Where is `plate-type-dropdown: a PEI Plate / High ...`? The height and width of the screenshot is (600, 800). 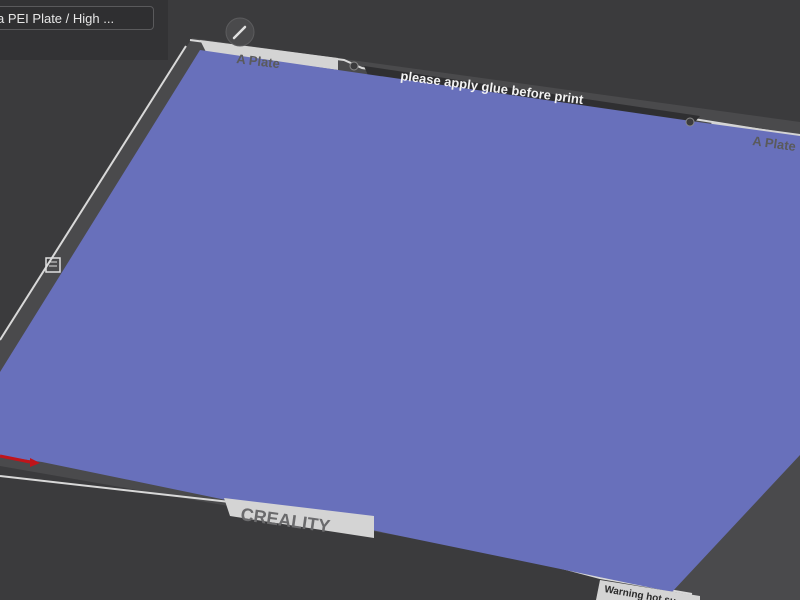
plate-type-dropdown: a PEI Plate / High ... is located at coordinates (77, 18).